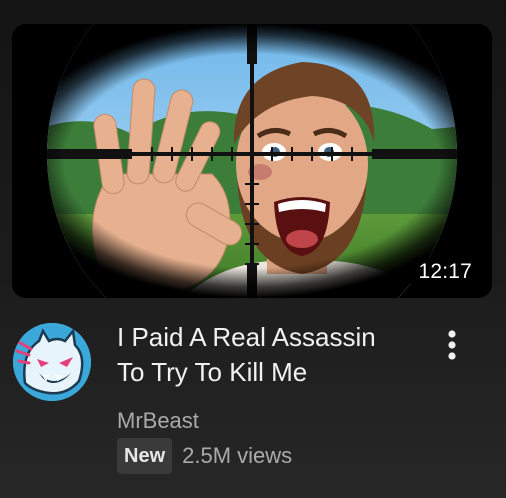 Image resolution: width=506 pixels, height=498 pixels. I want to click on more-options-button, so click(452, 346).